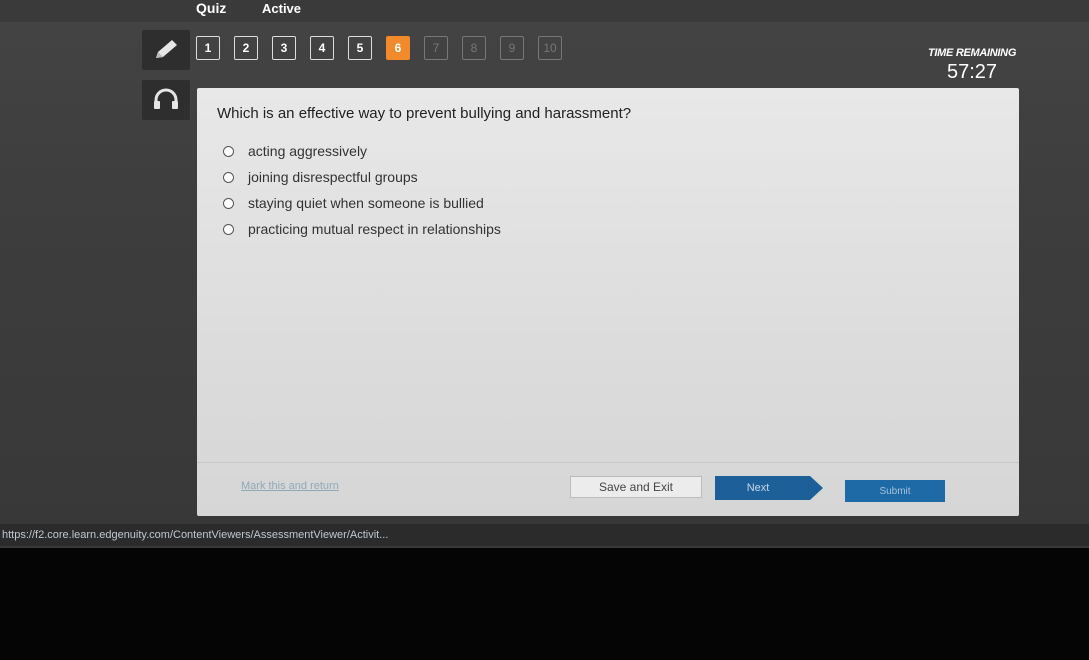 The width and height of the screenshot is (1089, 660). What do you see at coordinates (398, 48) in the screenshot?
I see `question-6-button: 6` at bounding box center [398, 48].